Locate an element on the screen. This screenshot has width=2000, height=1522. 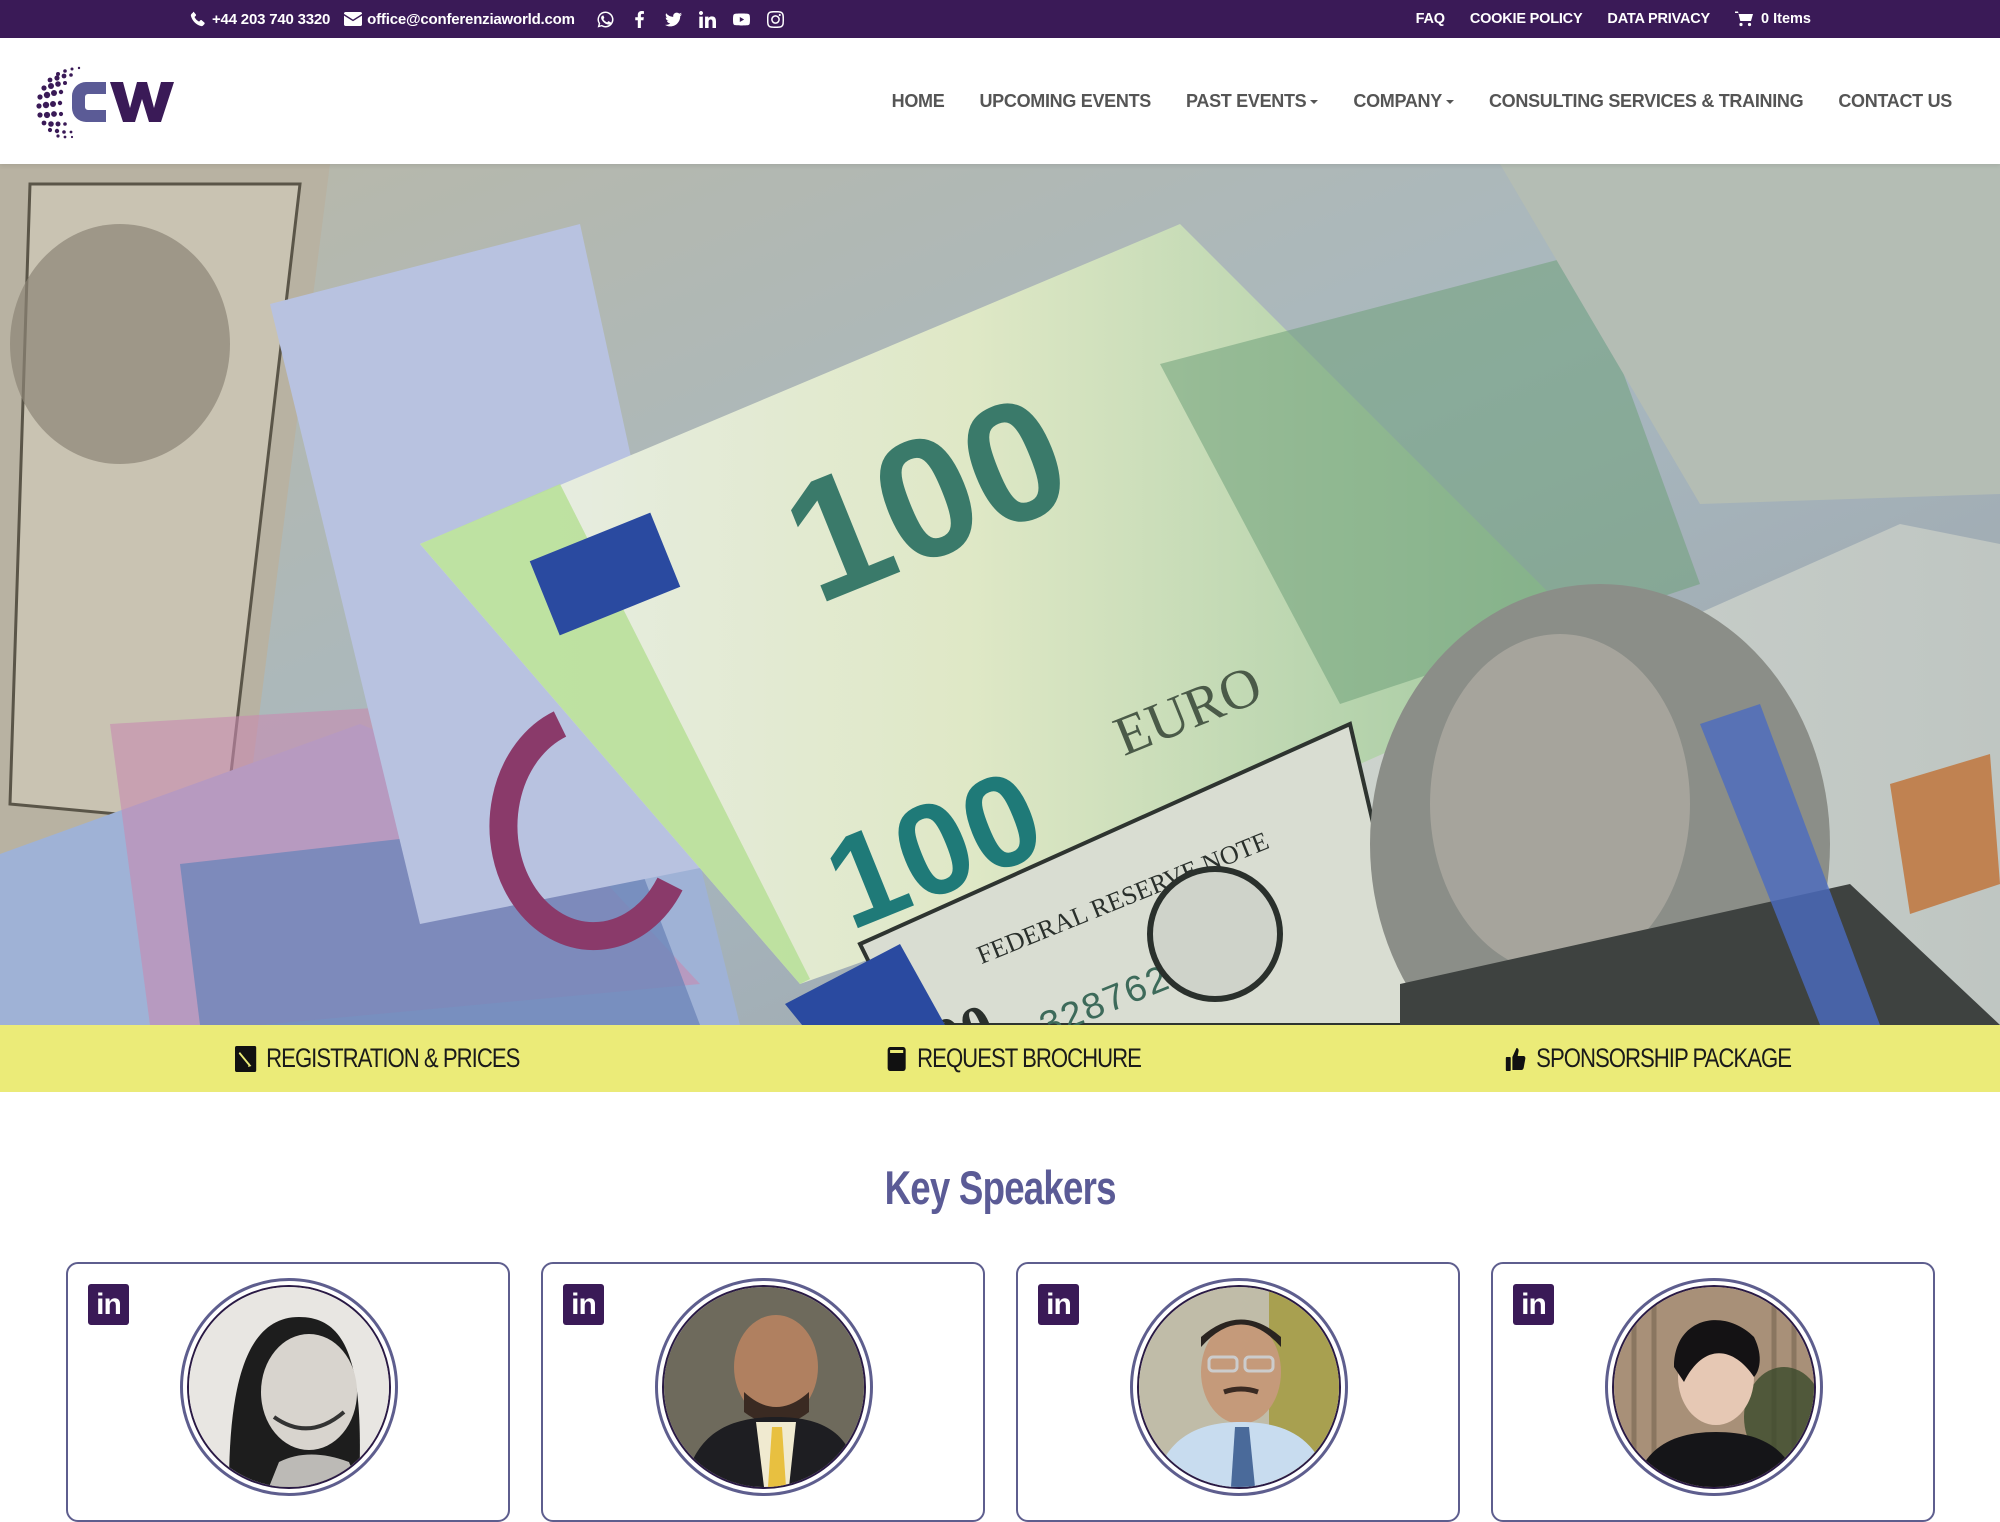
facebook-icon is located at coordinates (640, 19).